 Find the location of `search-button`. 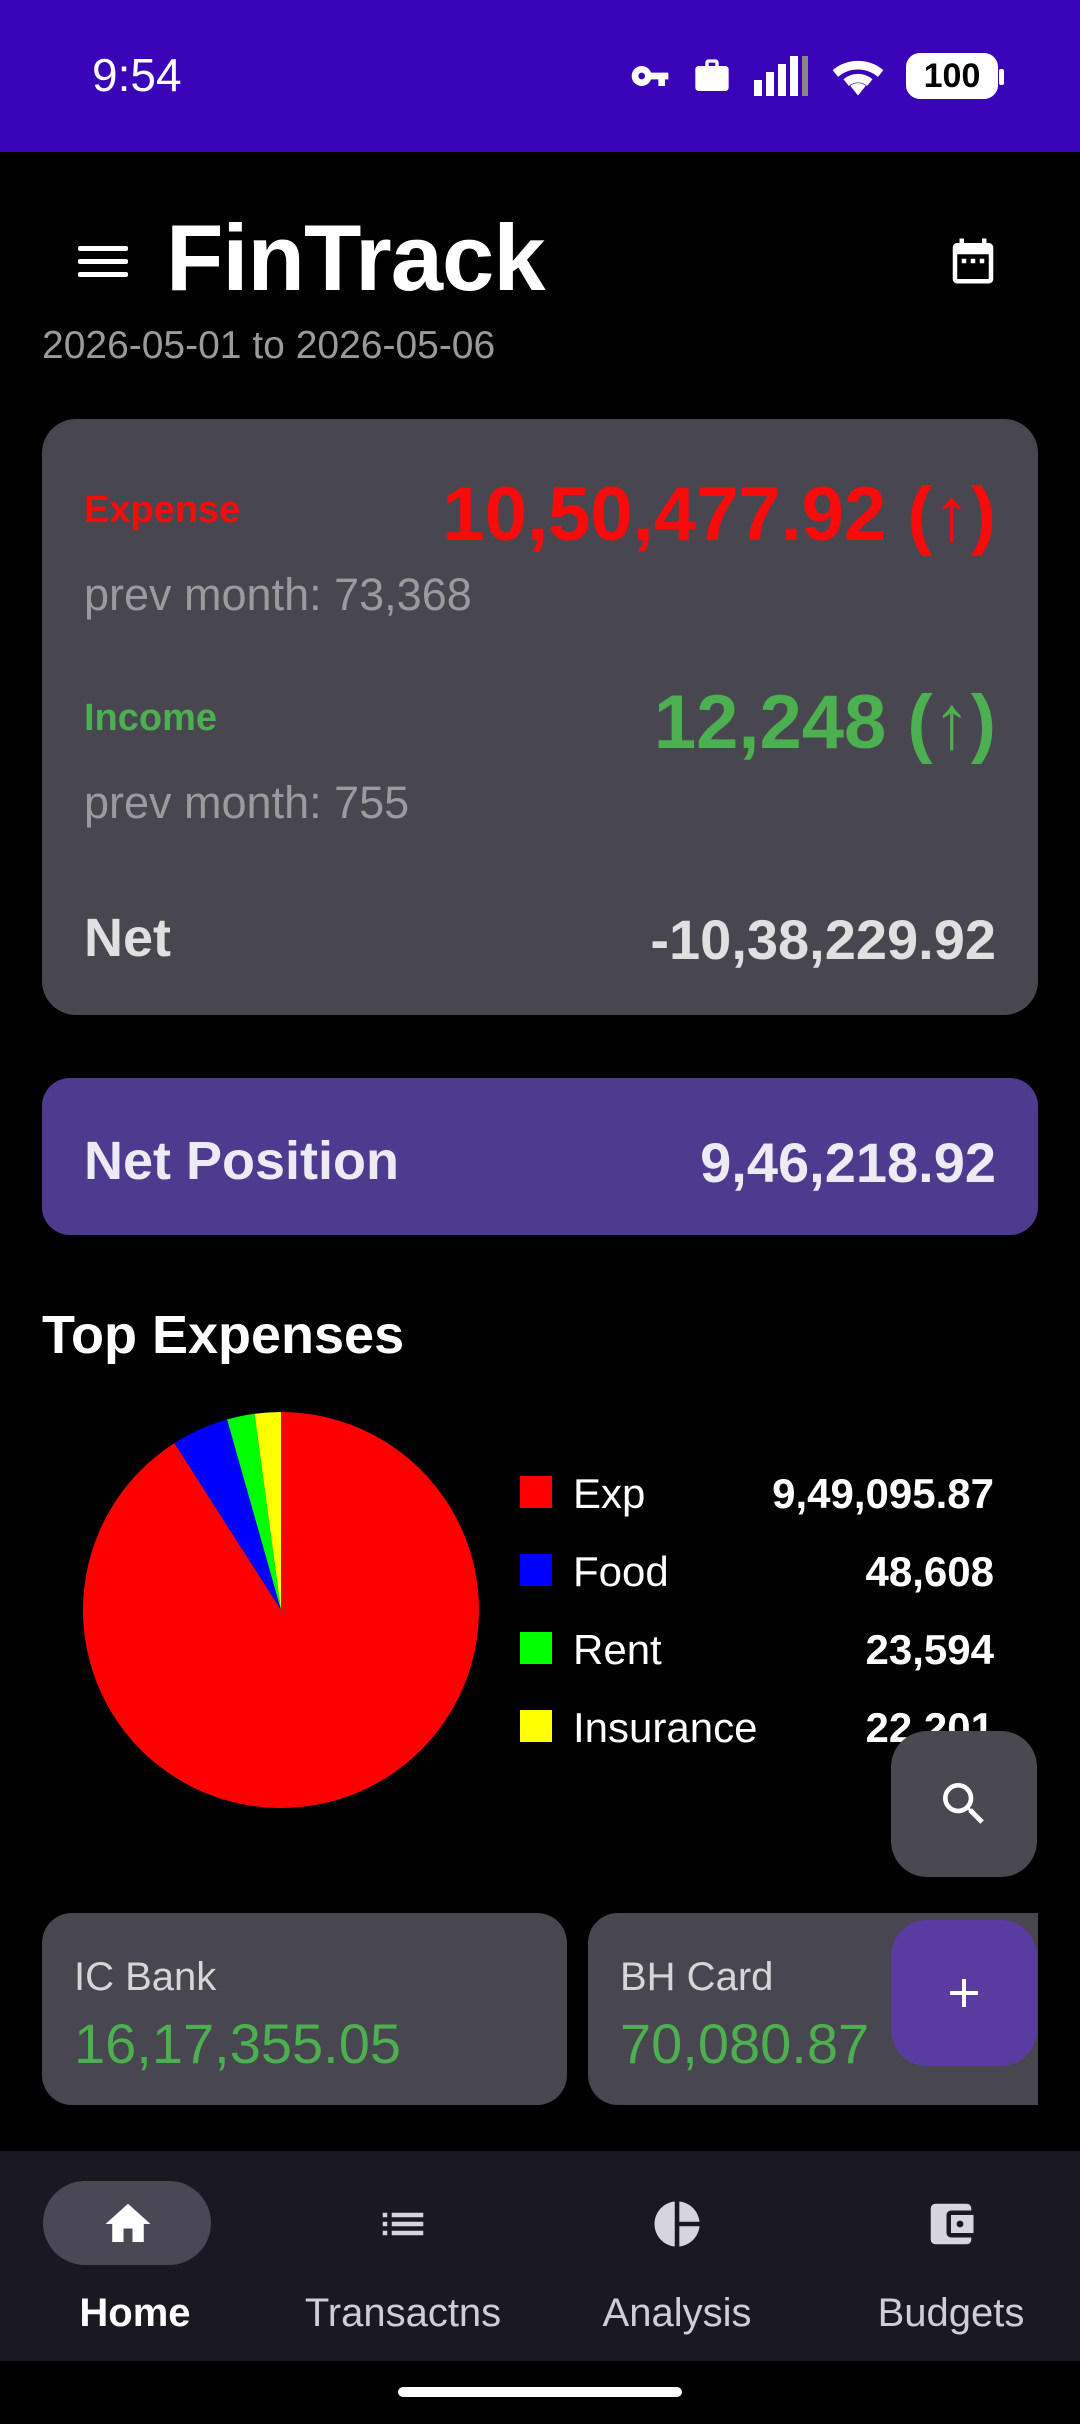

search-button is located at coordinates (964, 1804).